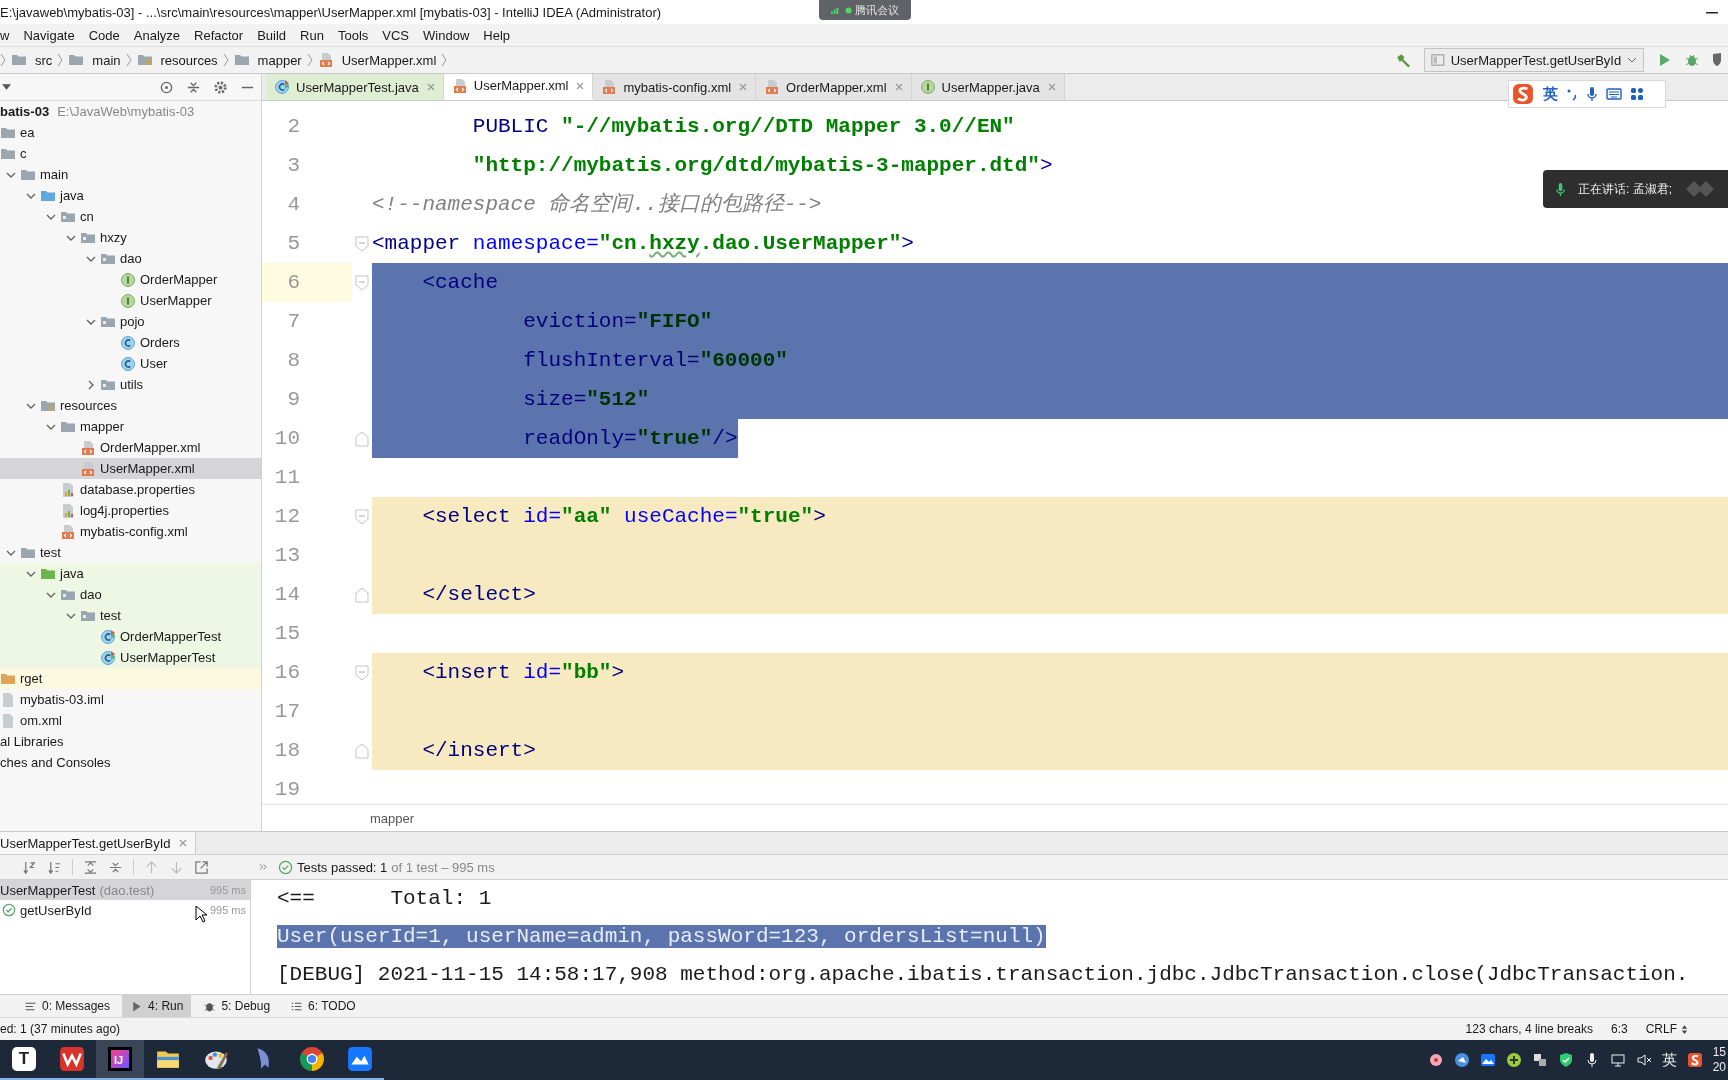  Describe the element at coordinates (220, 87) in the screenshot. I see `settings-icon` at that location.